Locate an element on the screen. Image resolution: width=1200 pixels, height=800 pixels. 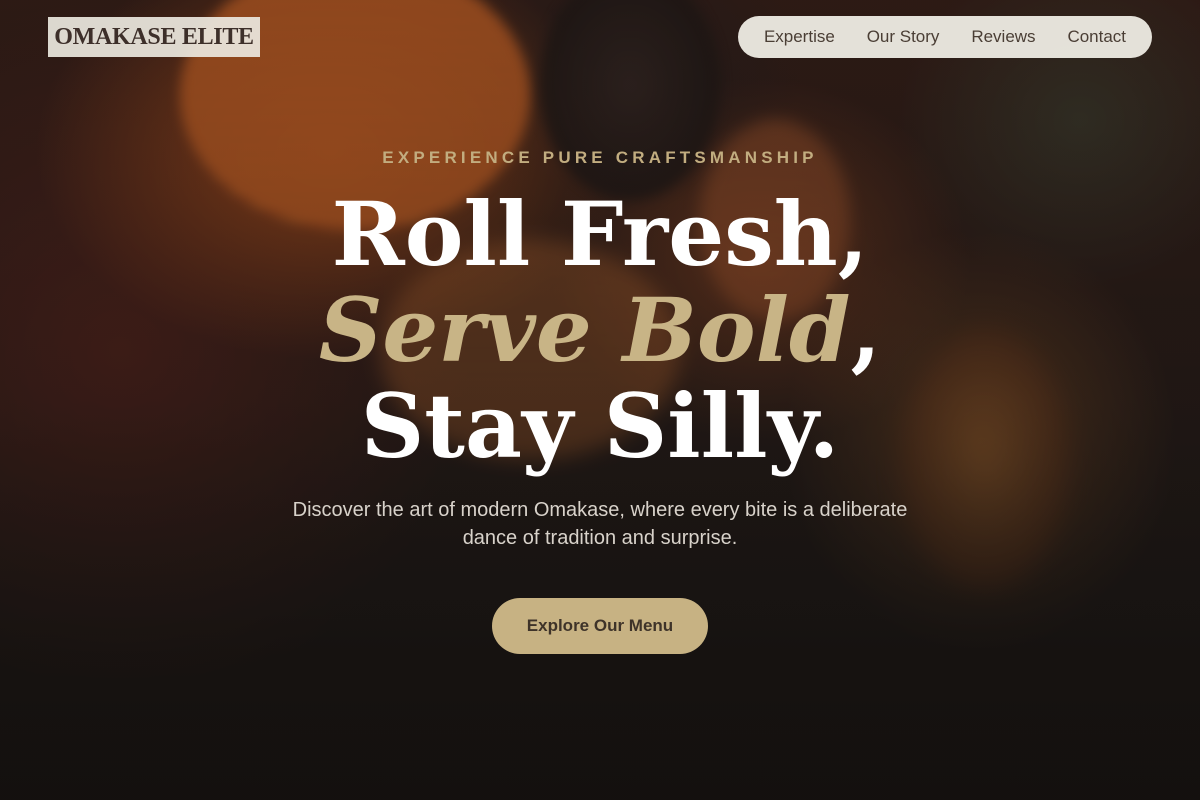
site-logo: OMAKASE ELITE is located at coordinates (154, 37).